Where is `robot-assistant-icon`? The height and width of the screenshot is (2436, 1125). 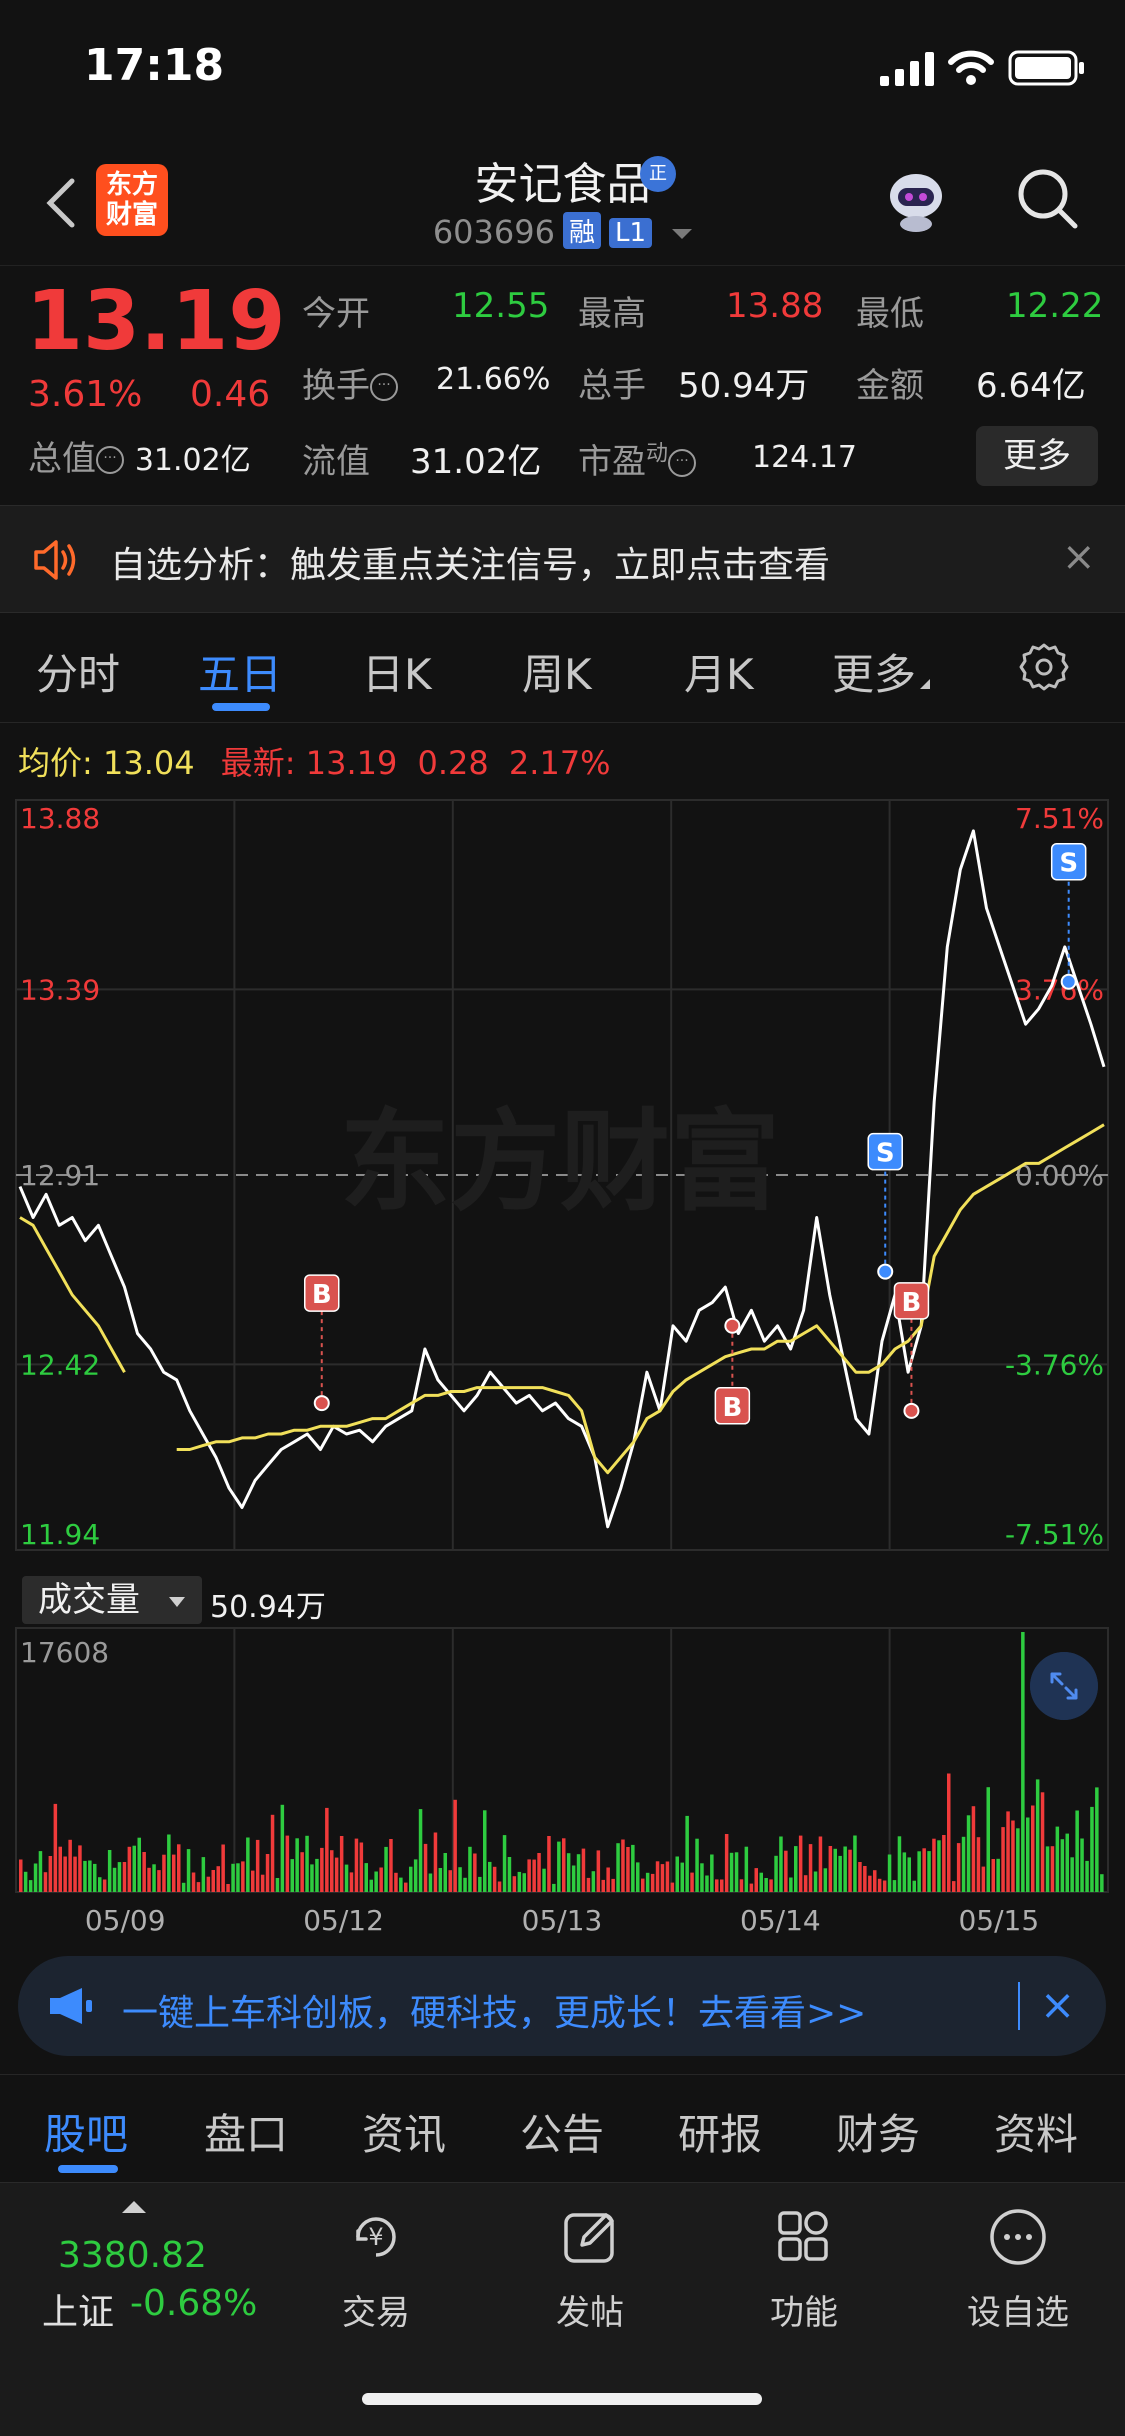
robot-assistant-icon is located at coordinates (916, 198).